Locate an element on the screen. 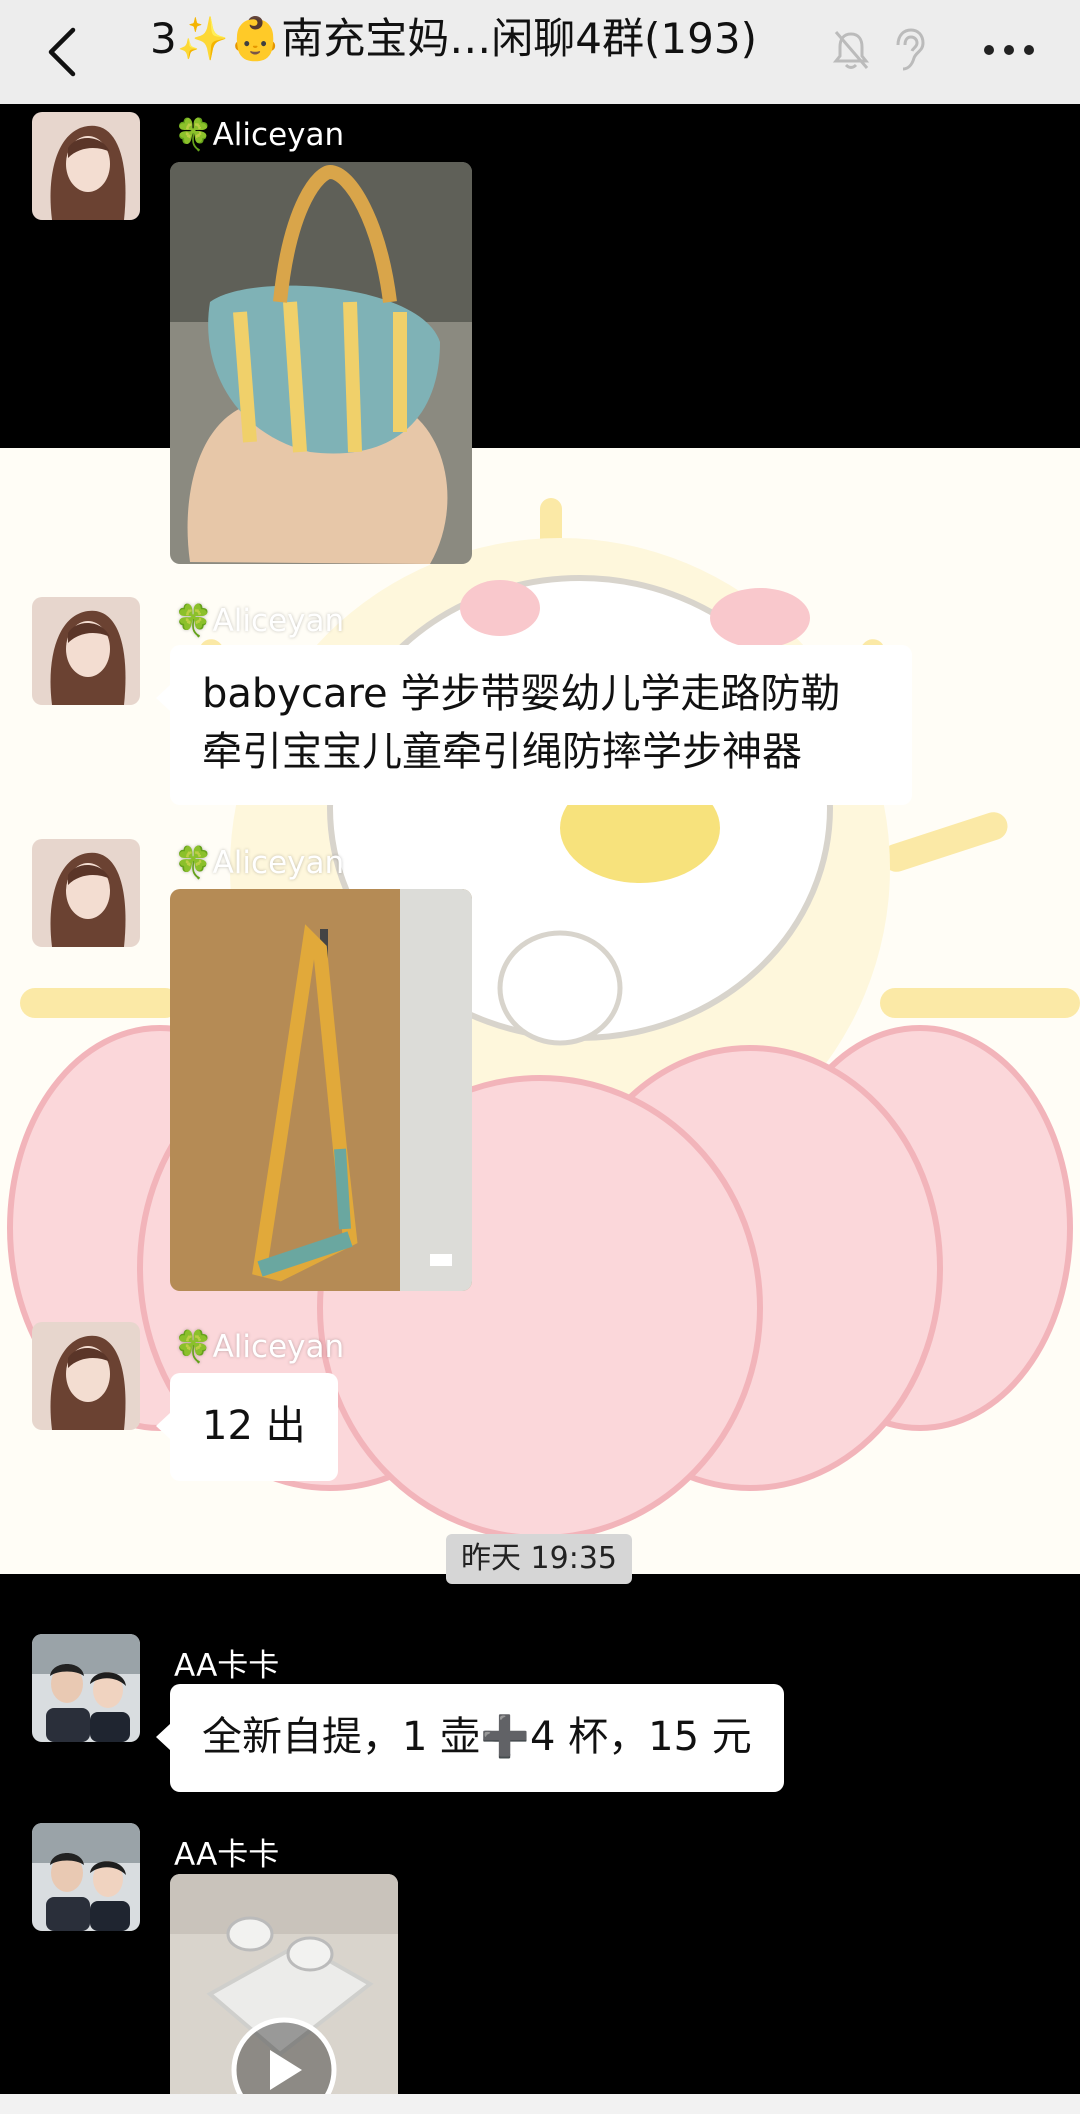 This screenshot has width=1080, height=2114. message-text: 12 出 is located at coordinates (254, 1426).